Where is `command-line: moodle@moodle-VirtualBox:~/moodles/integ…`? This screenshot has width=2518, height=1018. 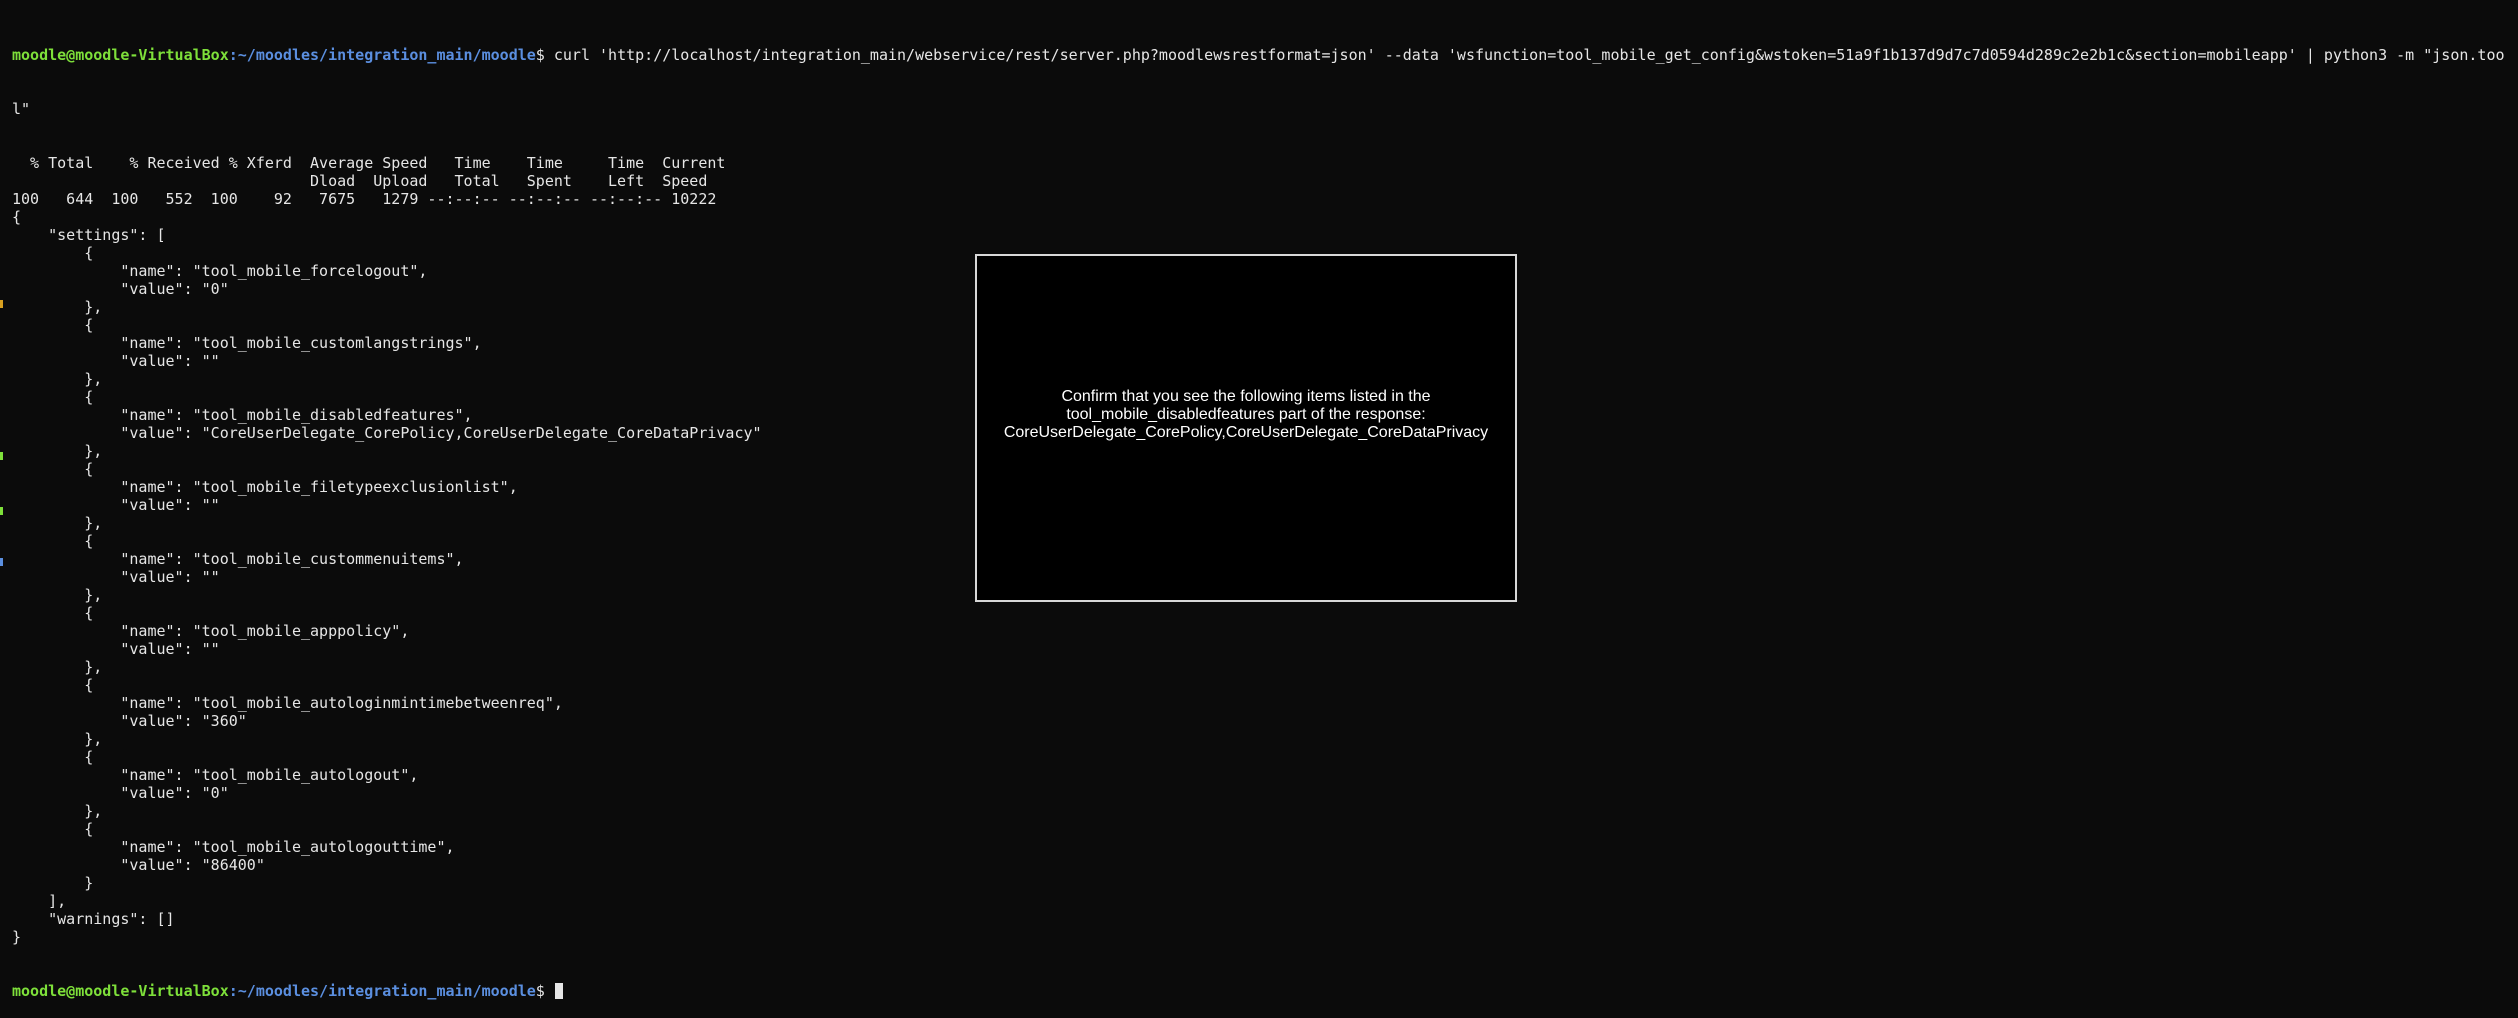 command-line: moodle@moodle-VirtualBox:~/moodles/integ… is located at coordinates (1258, 55).